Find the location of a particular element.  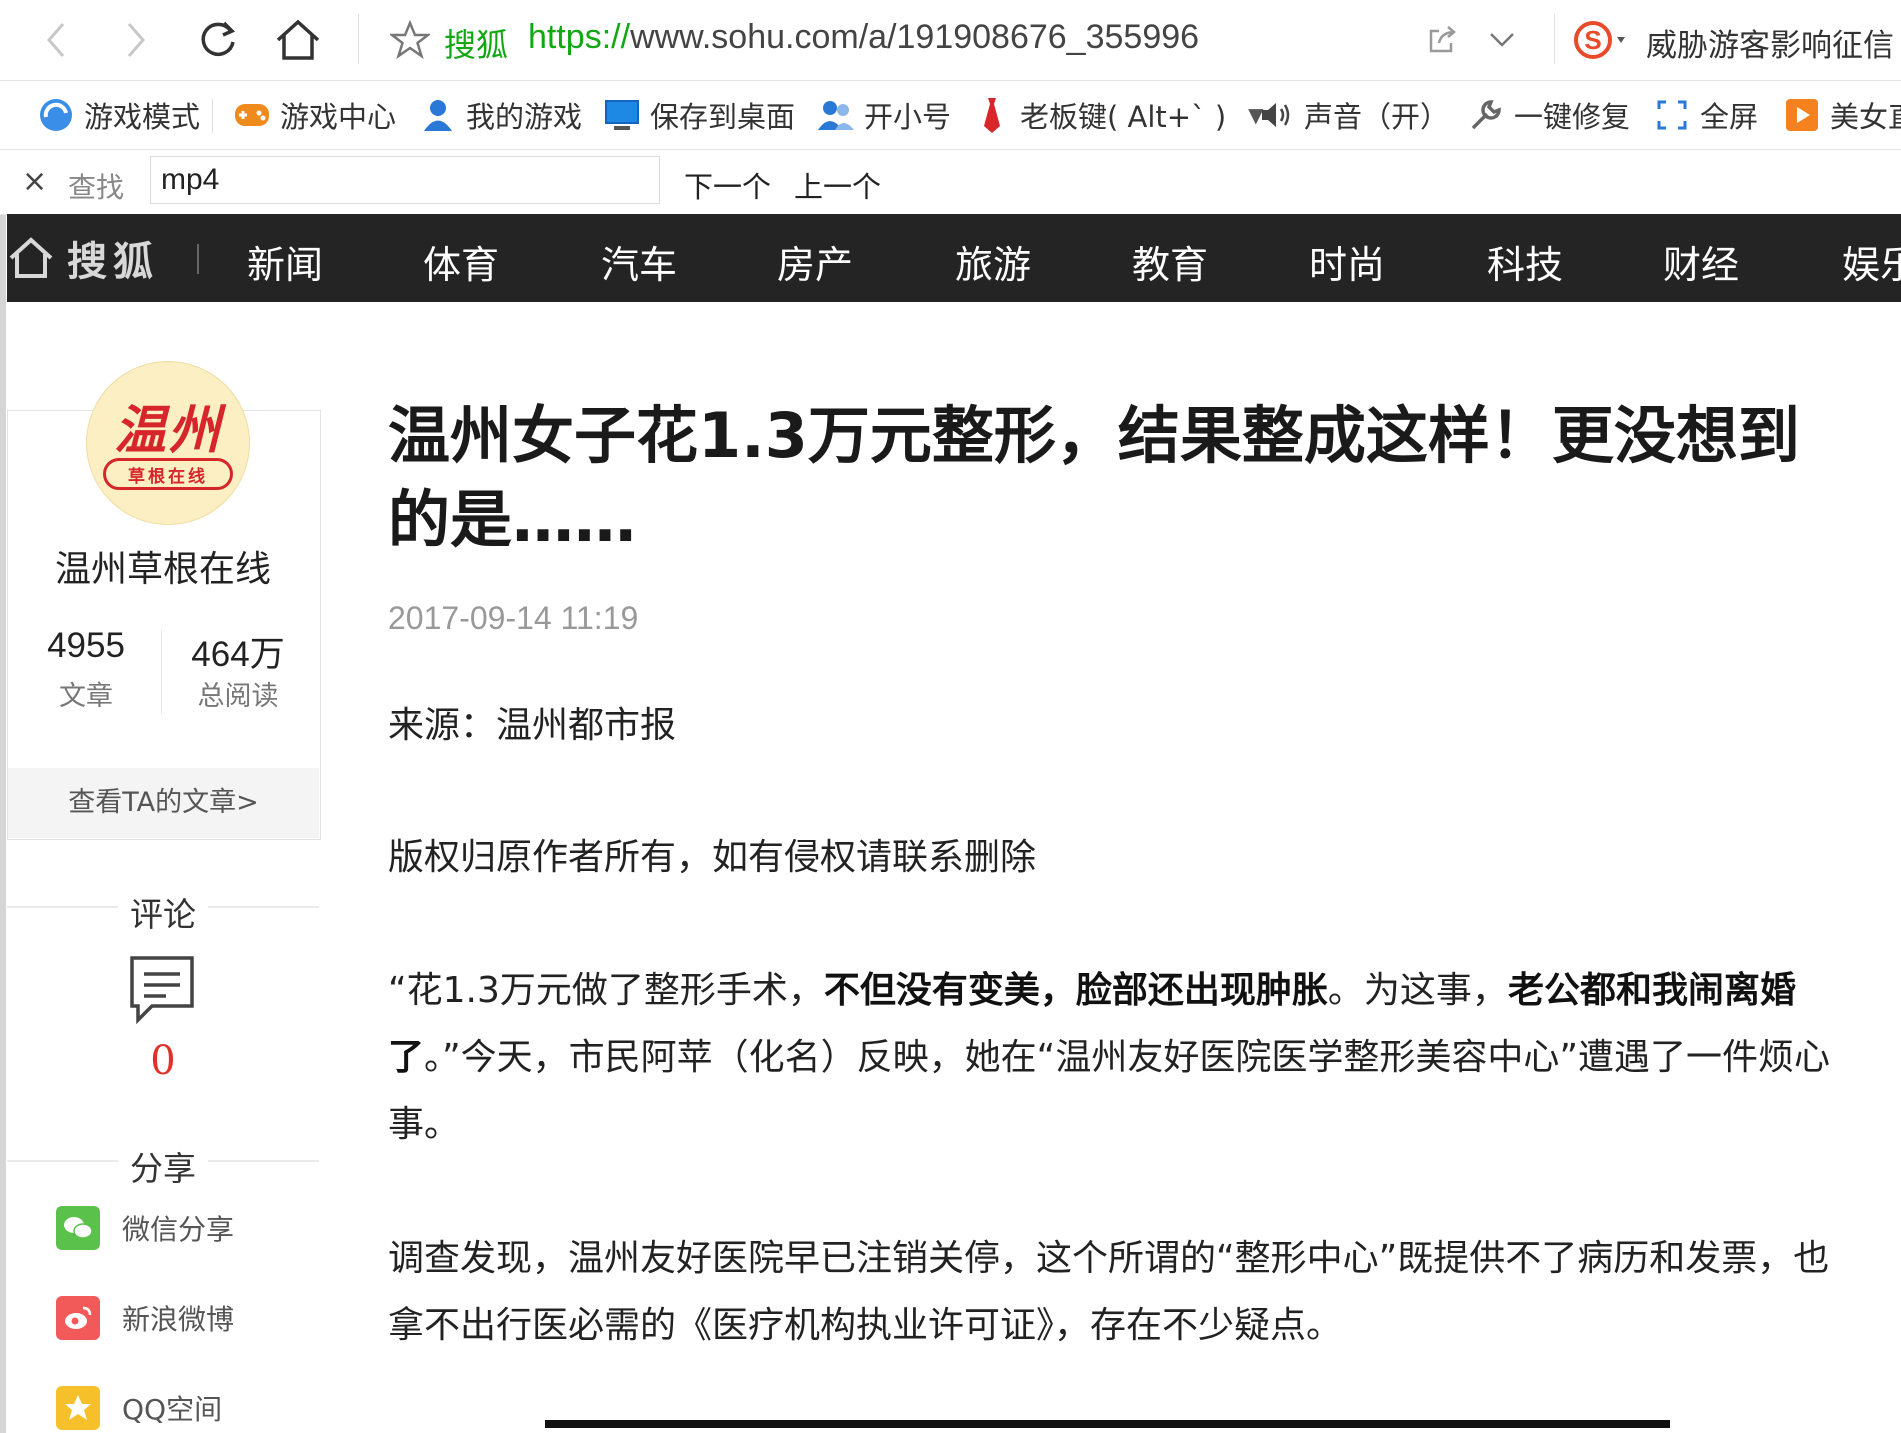

toolbar-game-center: 游戏中心 is located at coordinates (314, 115).